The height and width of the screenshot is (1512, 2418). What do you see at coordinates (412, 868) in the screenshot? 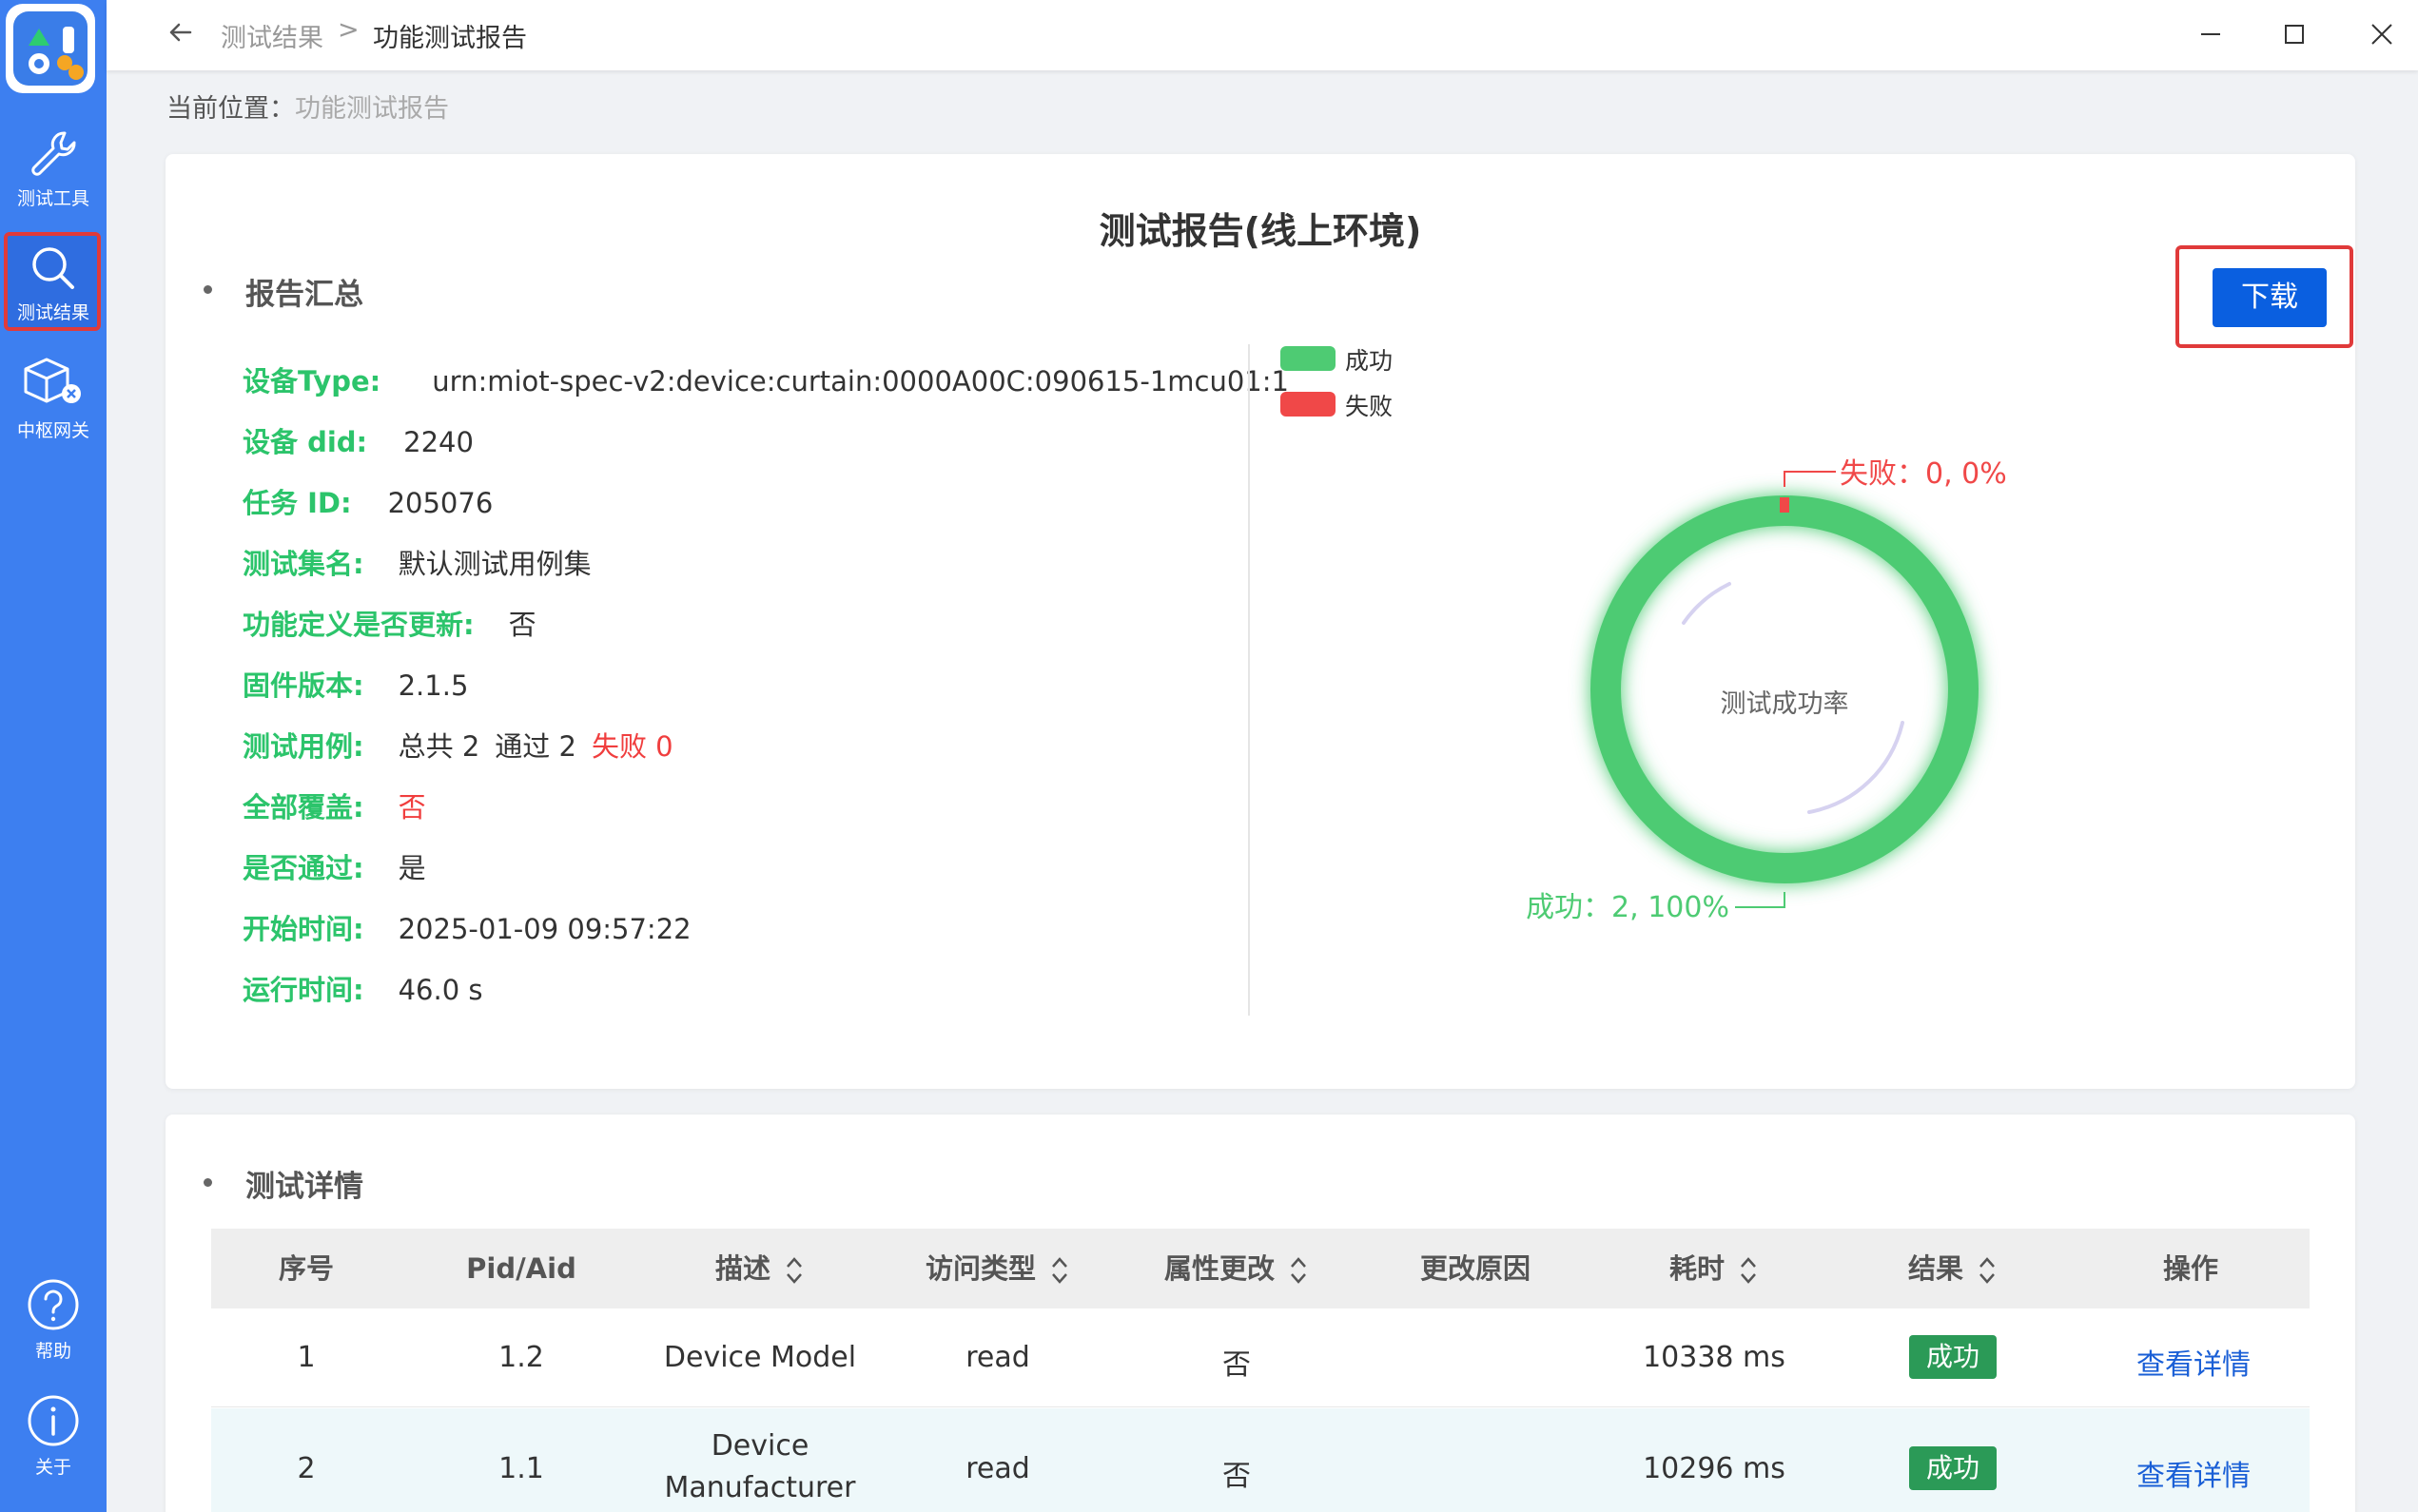
I see `info-value: 是` at bounding box center [412, 868].